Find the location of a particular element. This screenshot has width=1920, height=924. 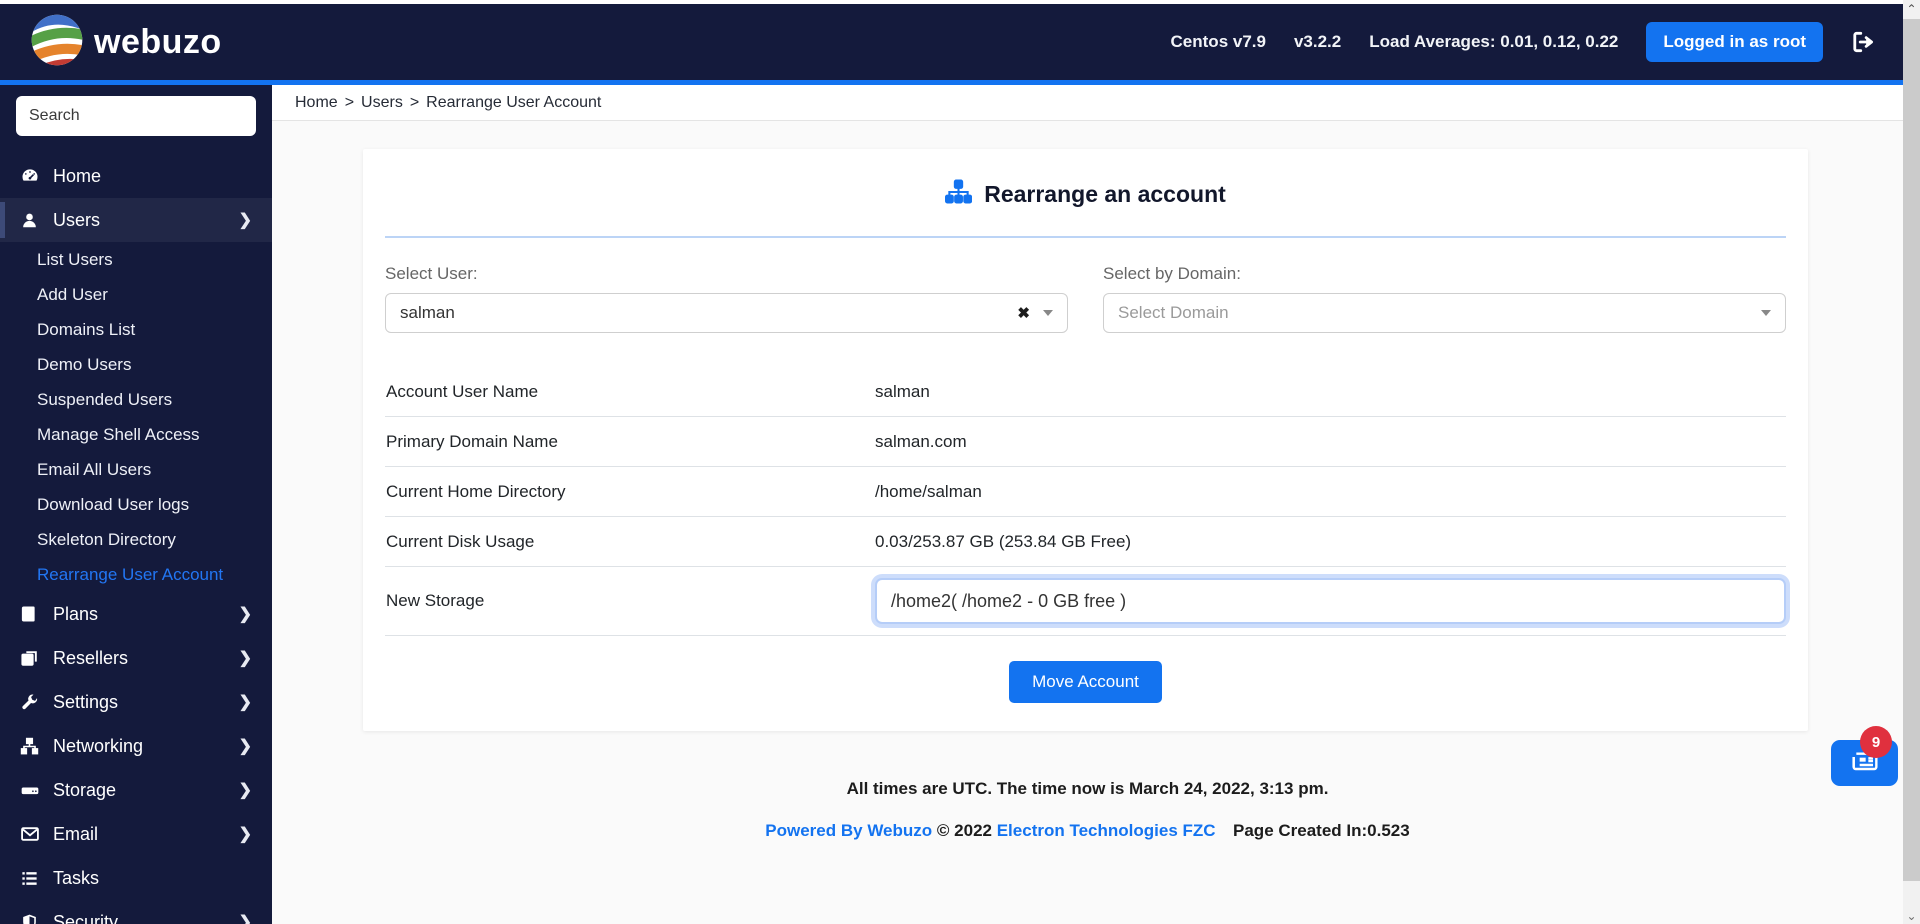

sidebar-item-resellers: Resellers ❯ is located at coordinates (136, 658).